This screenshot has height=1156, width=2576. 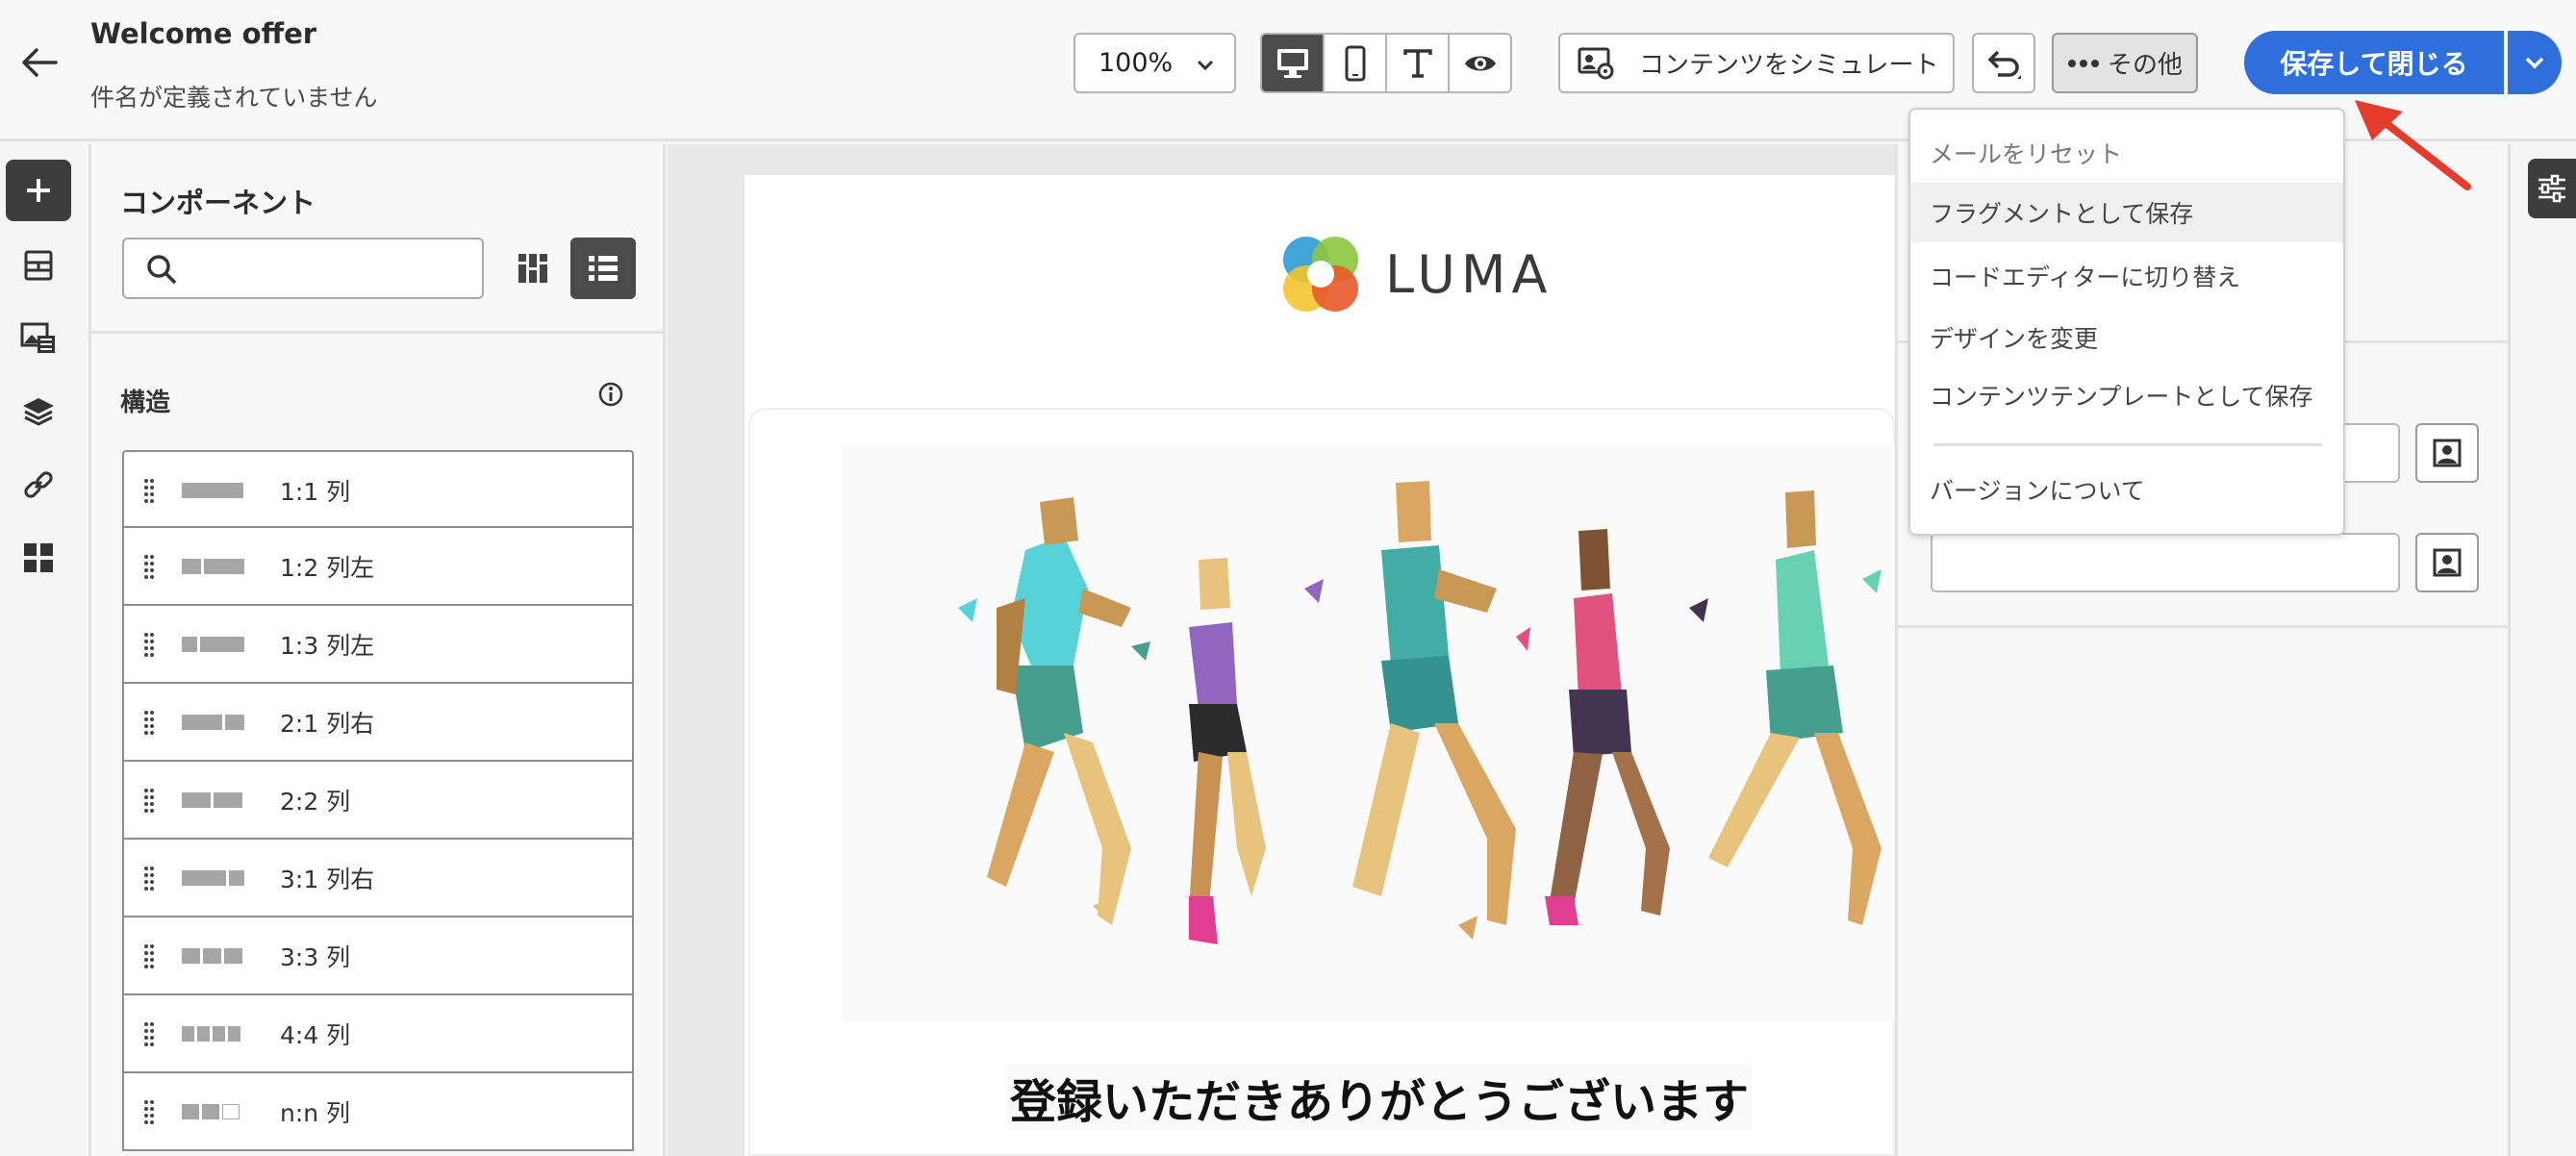 I want to click on simulate-content-button: コンテンツをシミュレート, so click(x=1756, y=63).